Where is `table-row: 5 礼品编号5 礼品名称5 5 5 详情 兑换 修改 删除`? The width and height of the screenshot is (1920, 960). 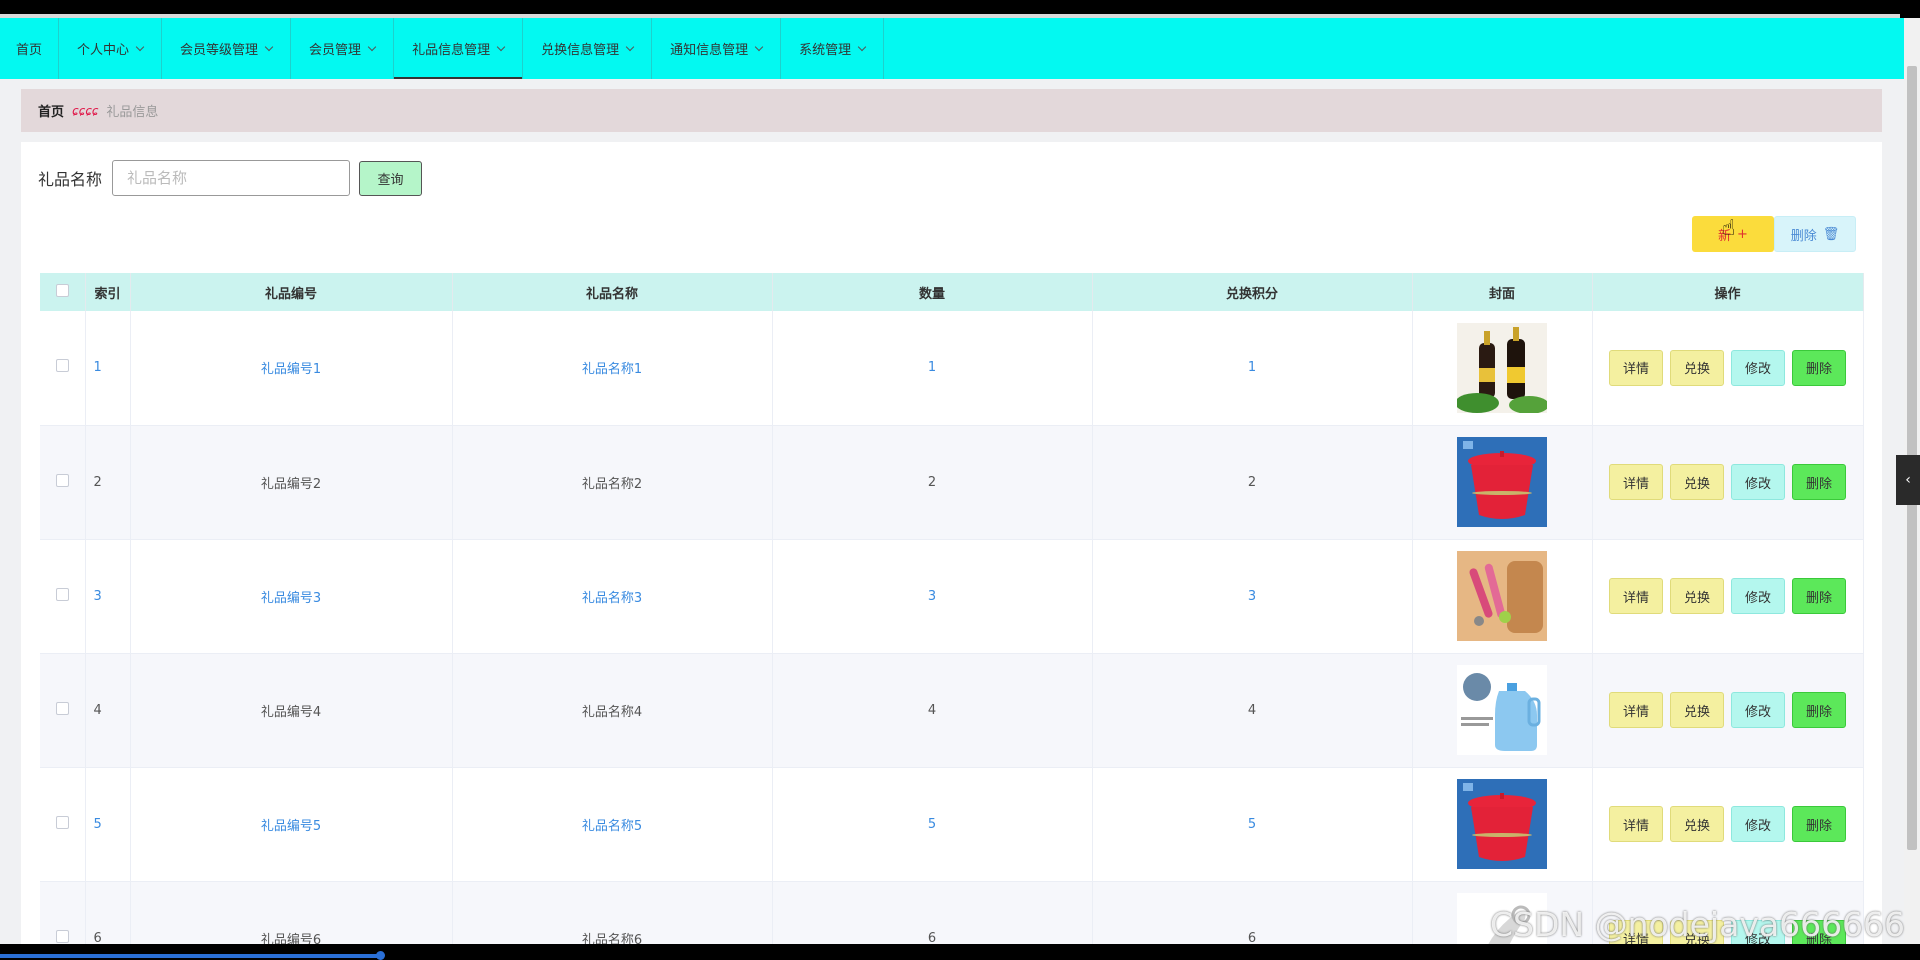
table-row: 5 礼品编号5 礼品名称5 5 5 详情 兑换 修改 删除 is located at coordinates (952, 824).